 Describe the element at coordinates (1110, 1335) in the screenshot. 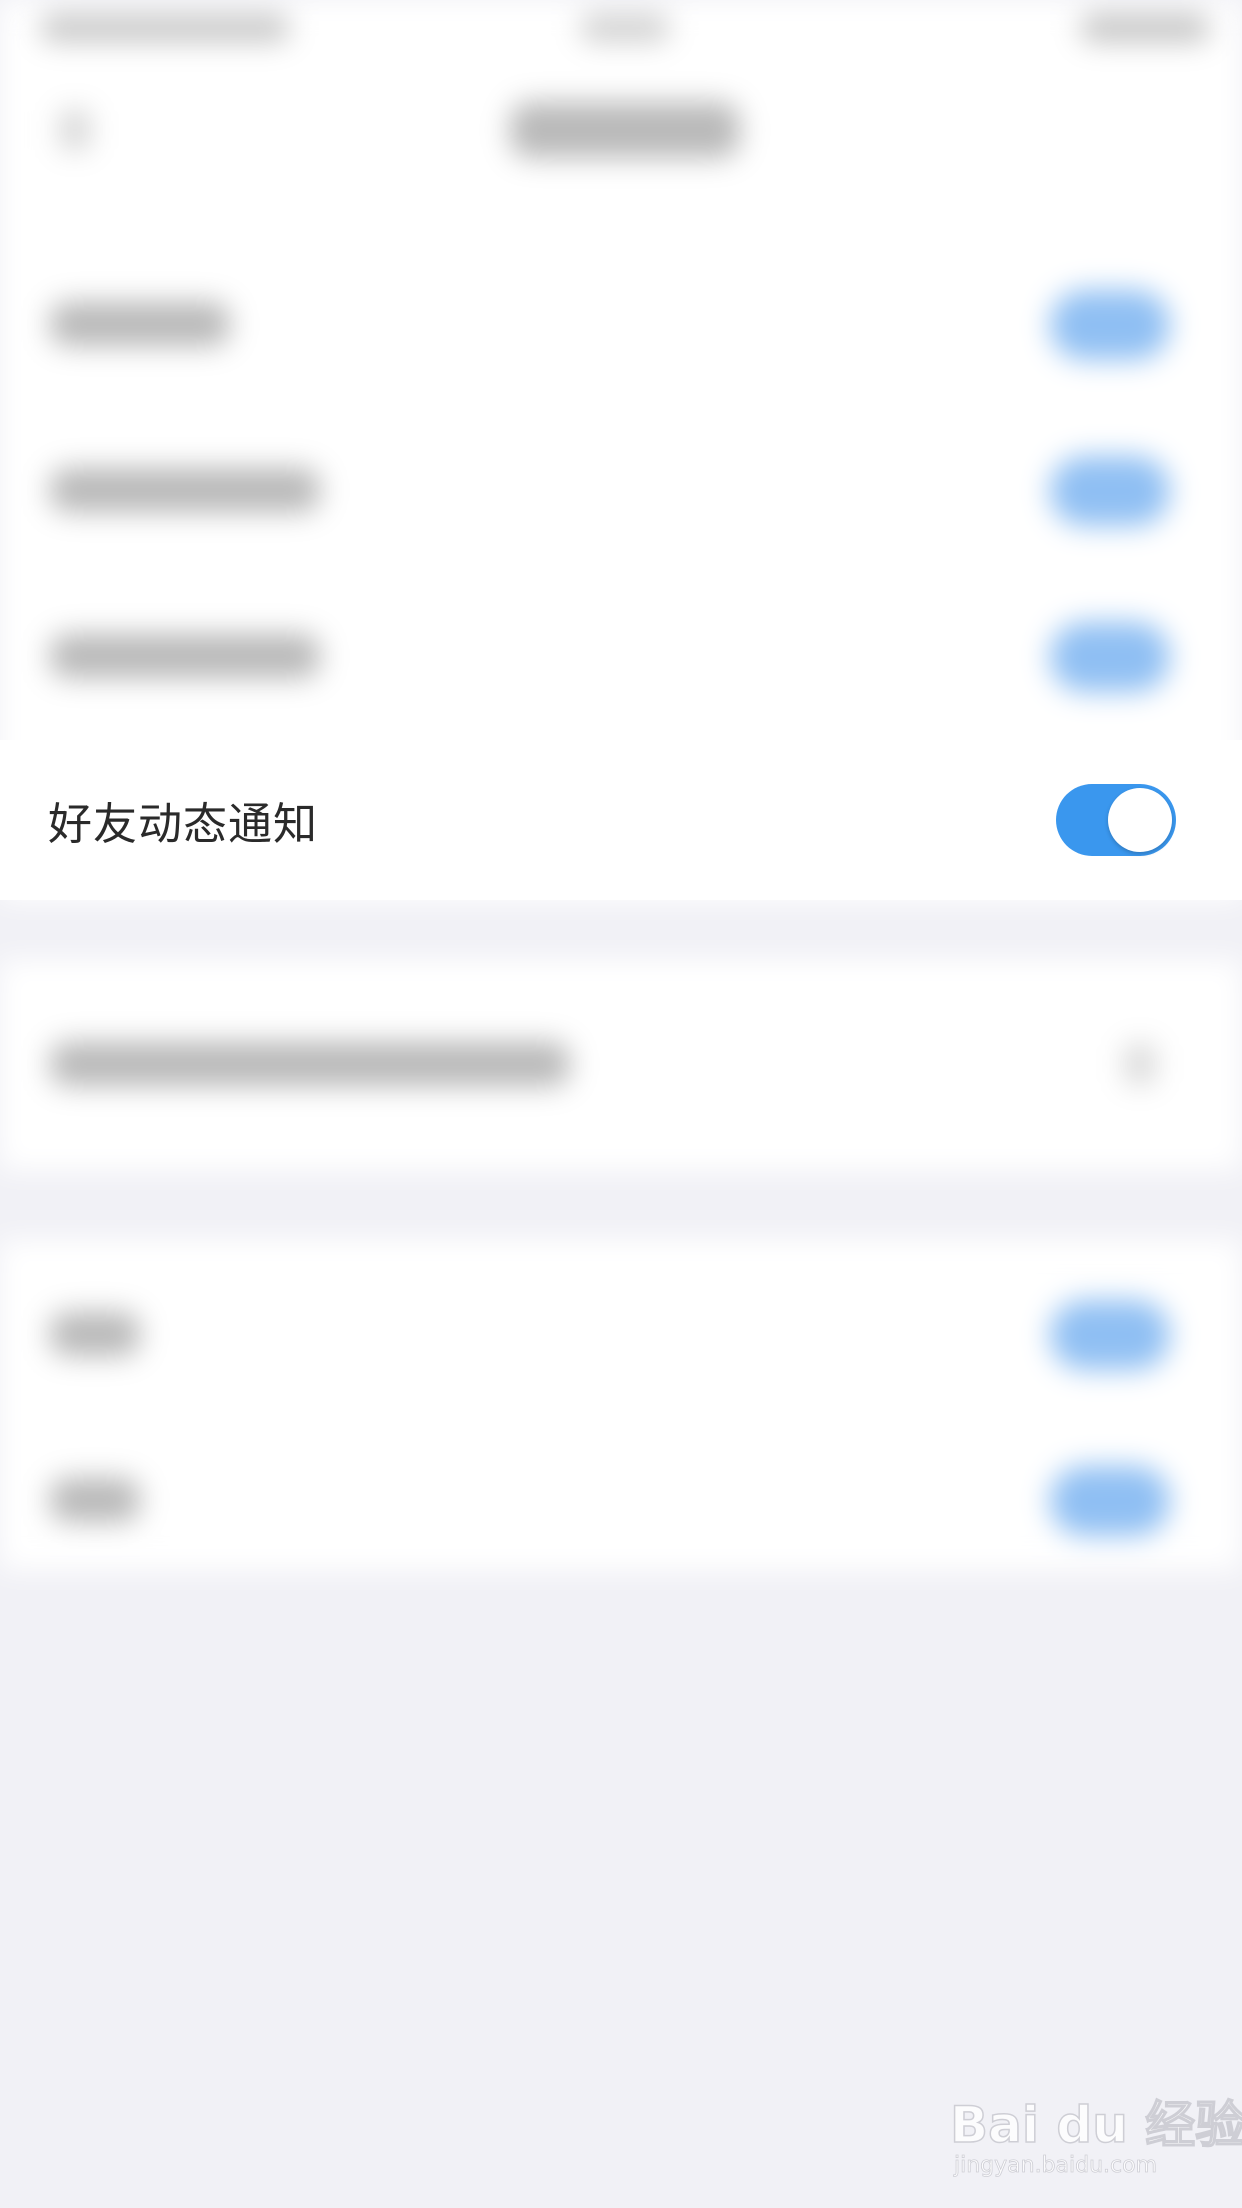

I see `setting-row-5-toggle` at that location.